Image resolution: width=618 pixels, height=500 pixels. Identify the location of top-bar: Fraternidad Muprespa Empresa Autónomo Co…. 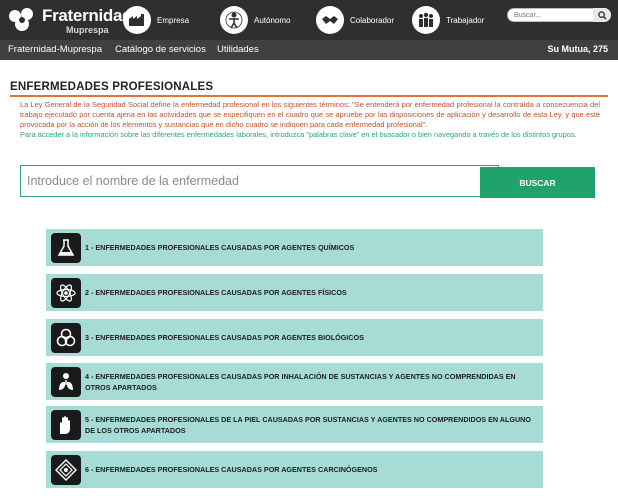
(309, 20).